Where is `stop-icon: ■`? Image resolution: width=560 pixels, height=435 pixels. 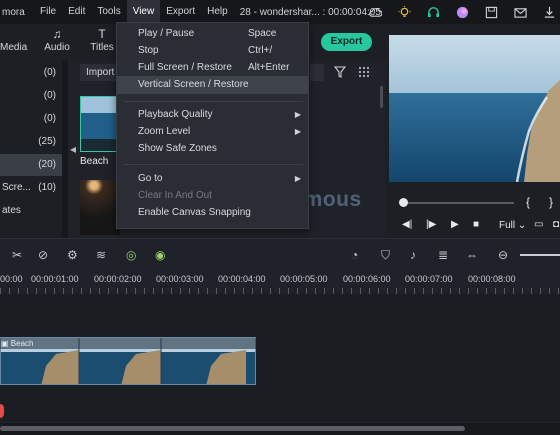 stop-icon: ■ is located at coordinates (476, 224).